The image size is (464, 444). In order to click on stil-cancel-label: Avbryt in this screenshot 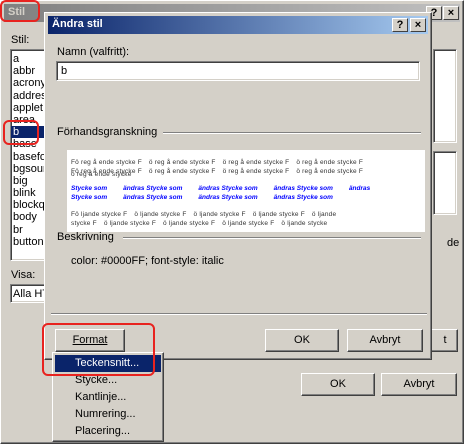, I will do `click(419, 384)`.